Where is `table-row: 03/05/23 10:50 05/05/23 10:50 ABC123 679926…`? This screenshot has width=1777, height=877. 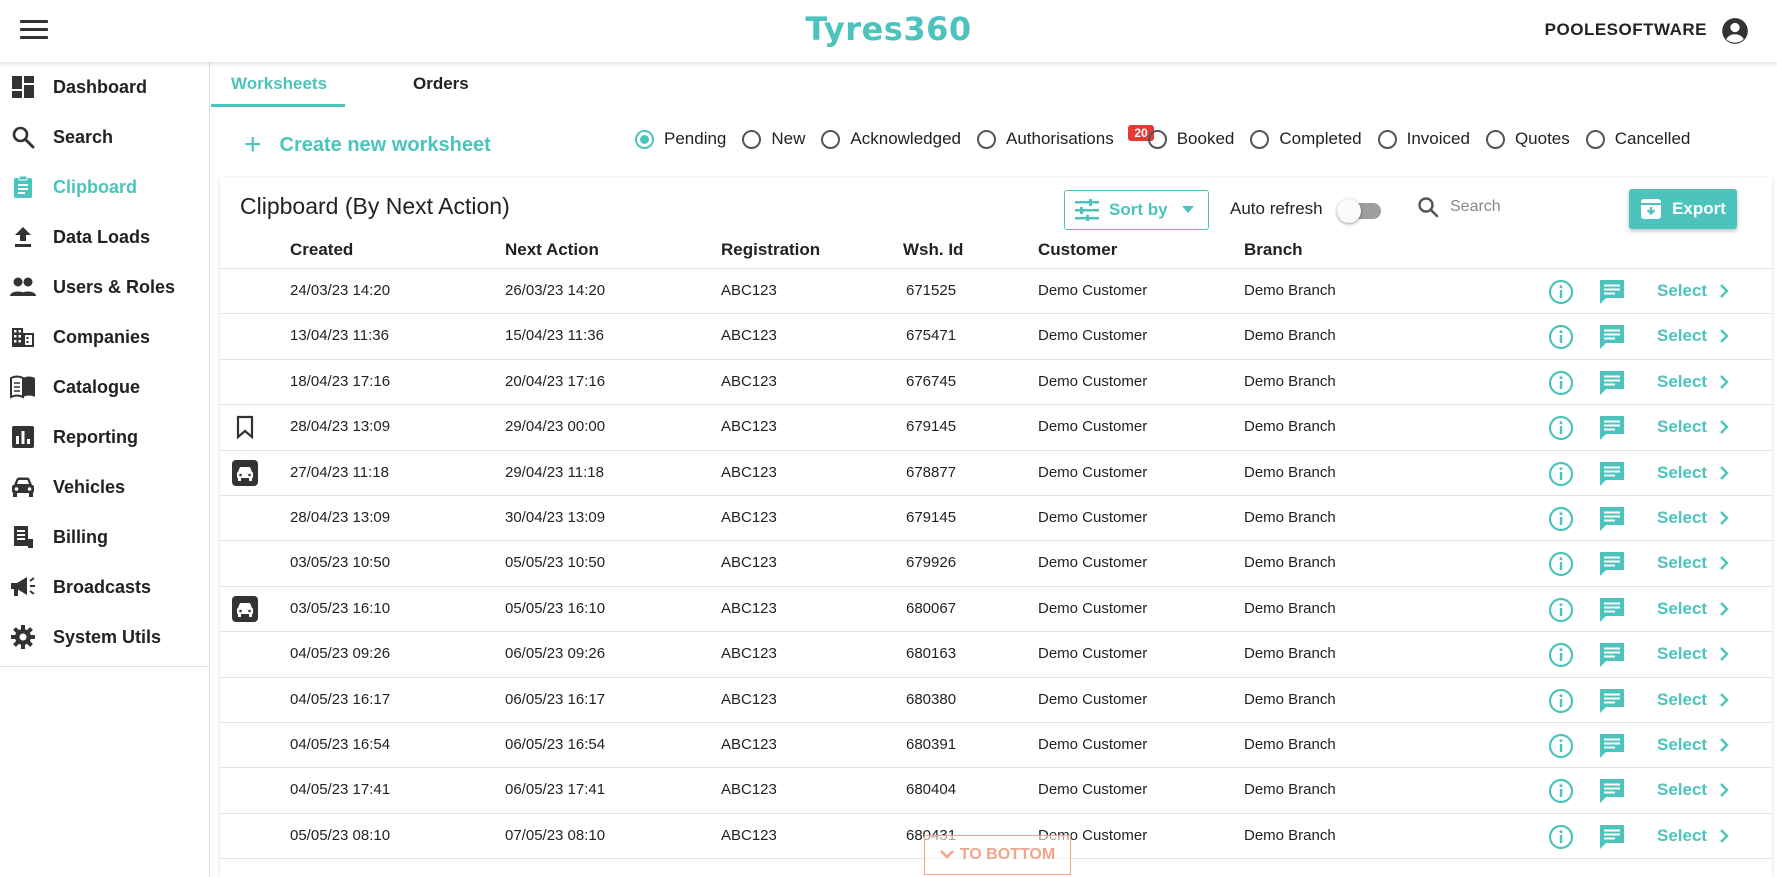
table-row: 03/05/23 10:50 05/05/23 10:50 ABC123 679926… is located at coordinates (996, 564).